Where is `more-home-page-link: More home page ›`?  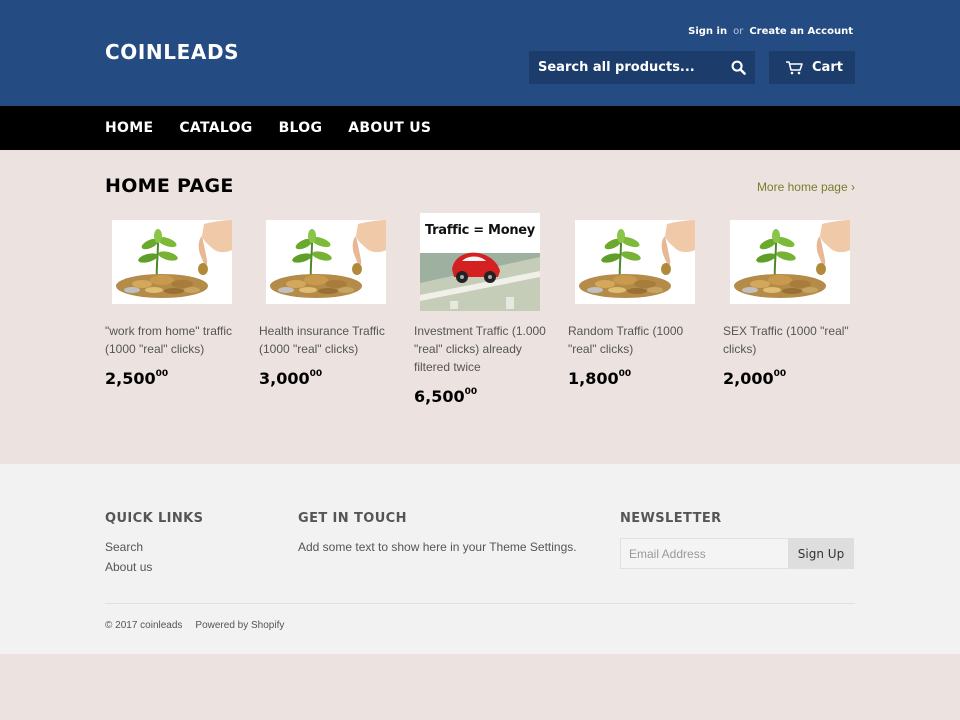
more-home-page-link: More home page › is located at coordinates (806, 187).